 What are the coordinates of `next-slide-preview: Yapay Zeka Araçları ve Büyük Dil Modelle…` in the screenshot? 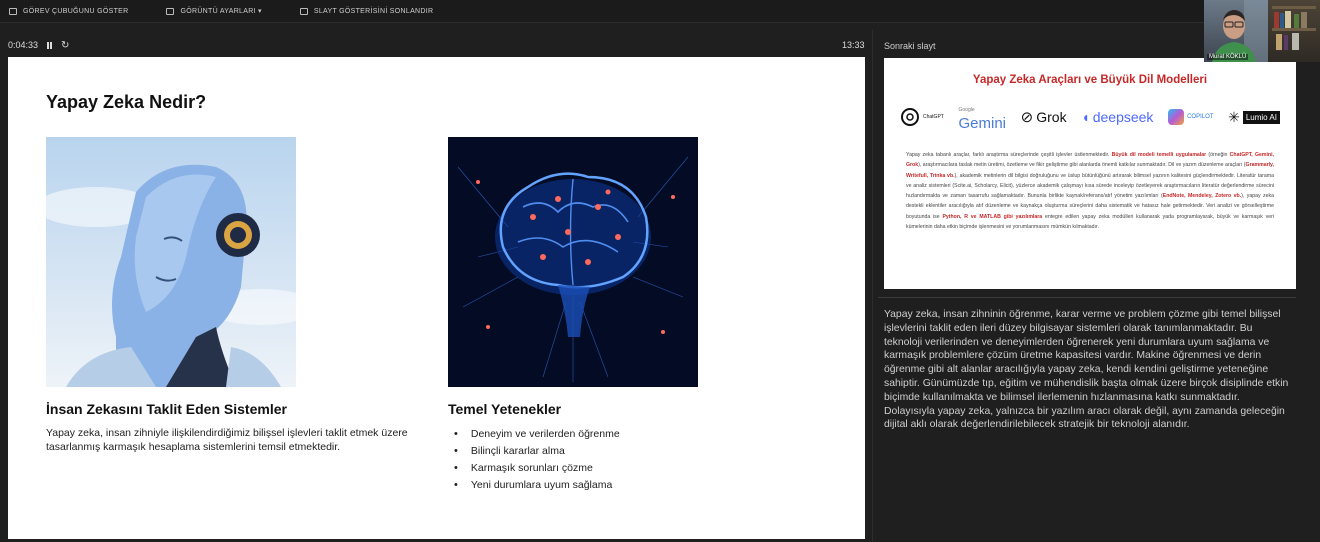 It's located at (1090, 173).